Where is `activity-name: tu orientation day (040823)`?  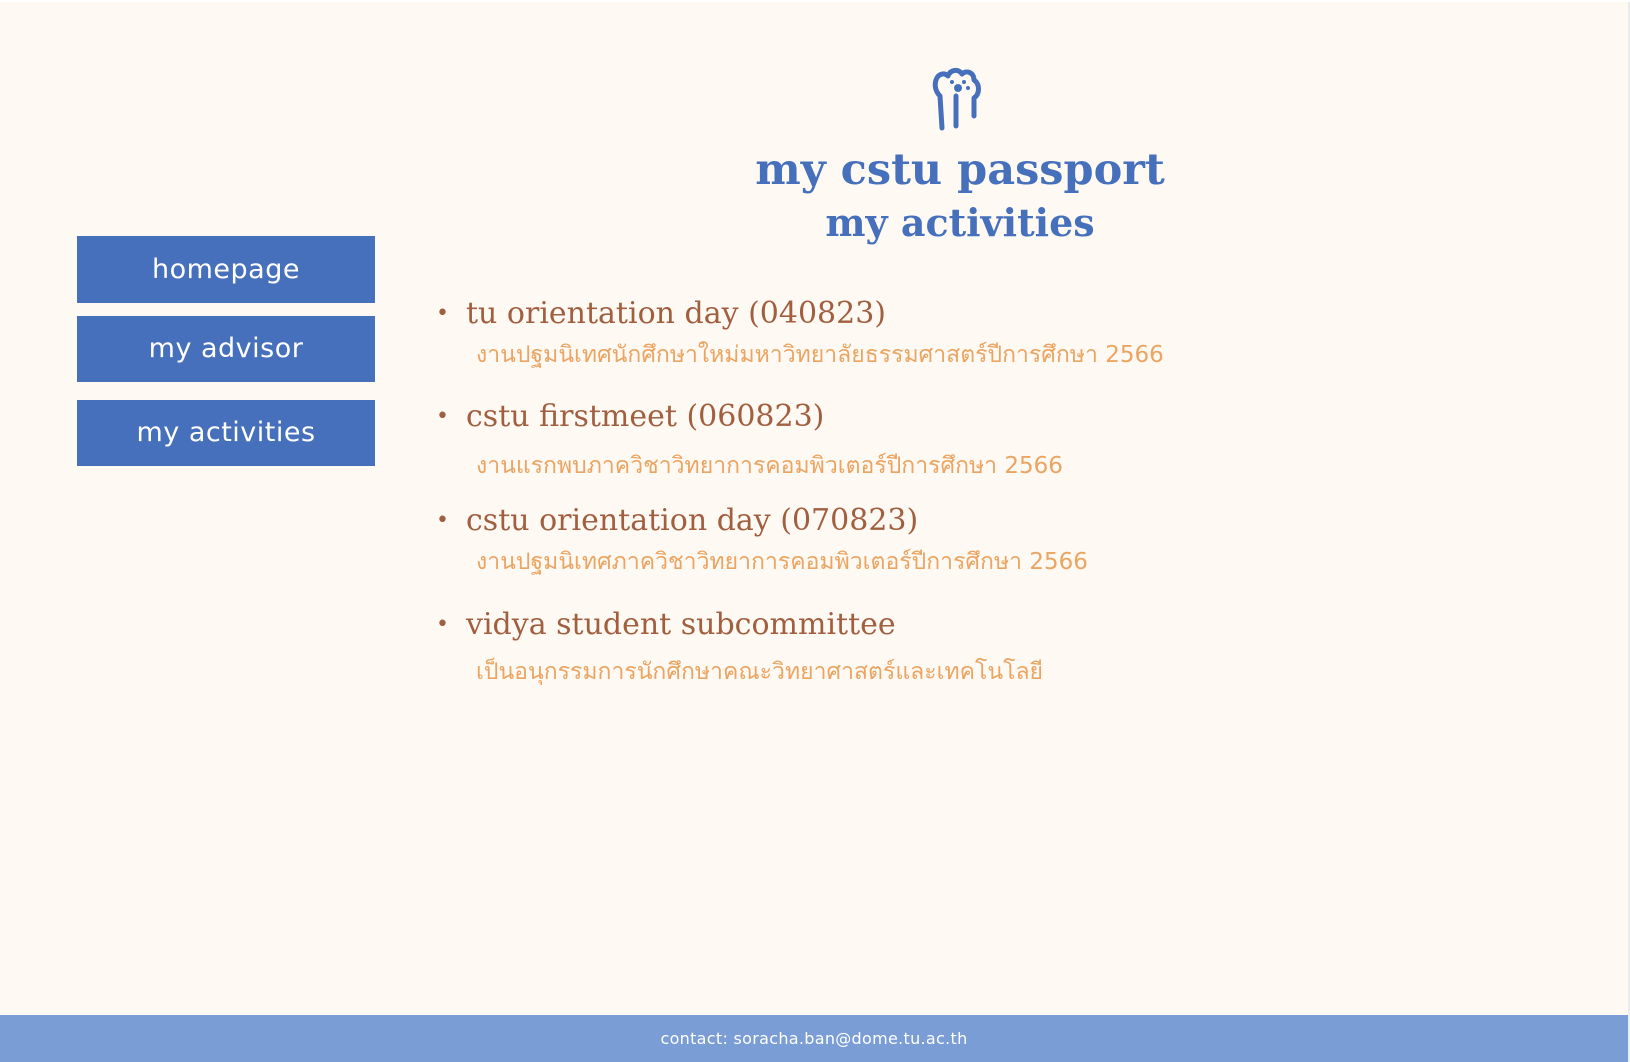 activity-name: tu orientation day (040823) is located at coordinates (676, 313).